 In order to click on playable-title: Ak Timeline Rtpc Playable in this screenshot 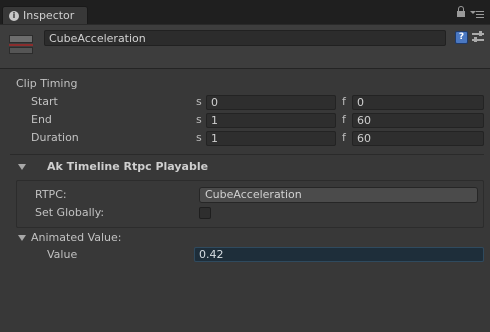, I will do `click(127, 167)`.